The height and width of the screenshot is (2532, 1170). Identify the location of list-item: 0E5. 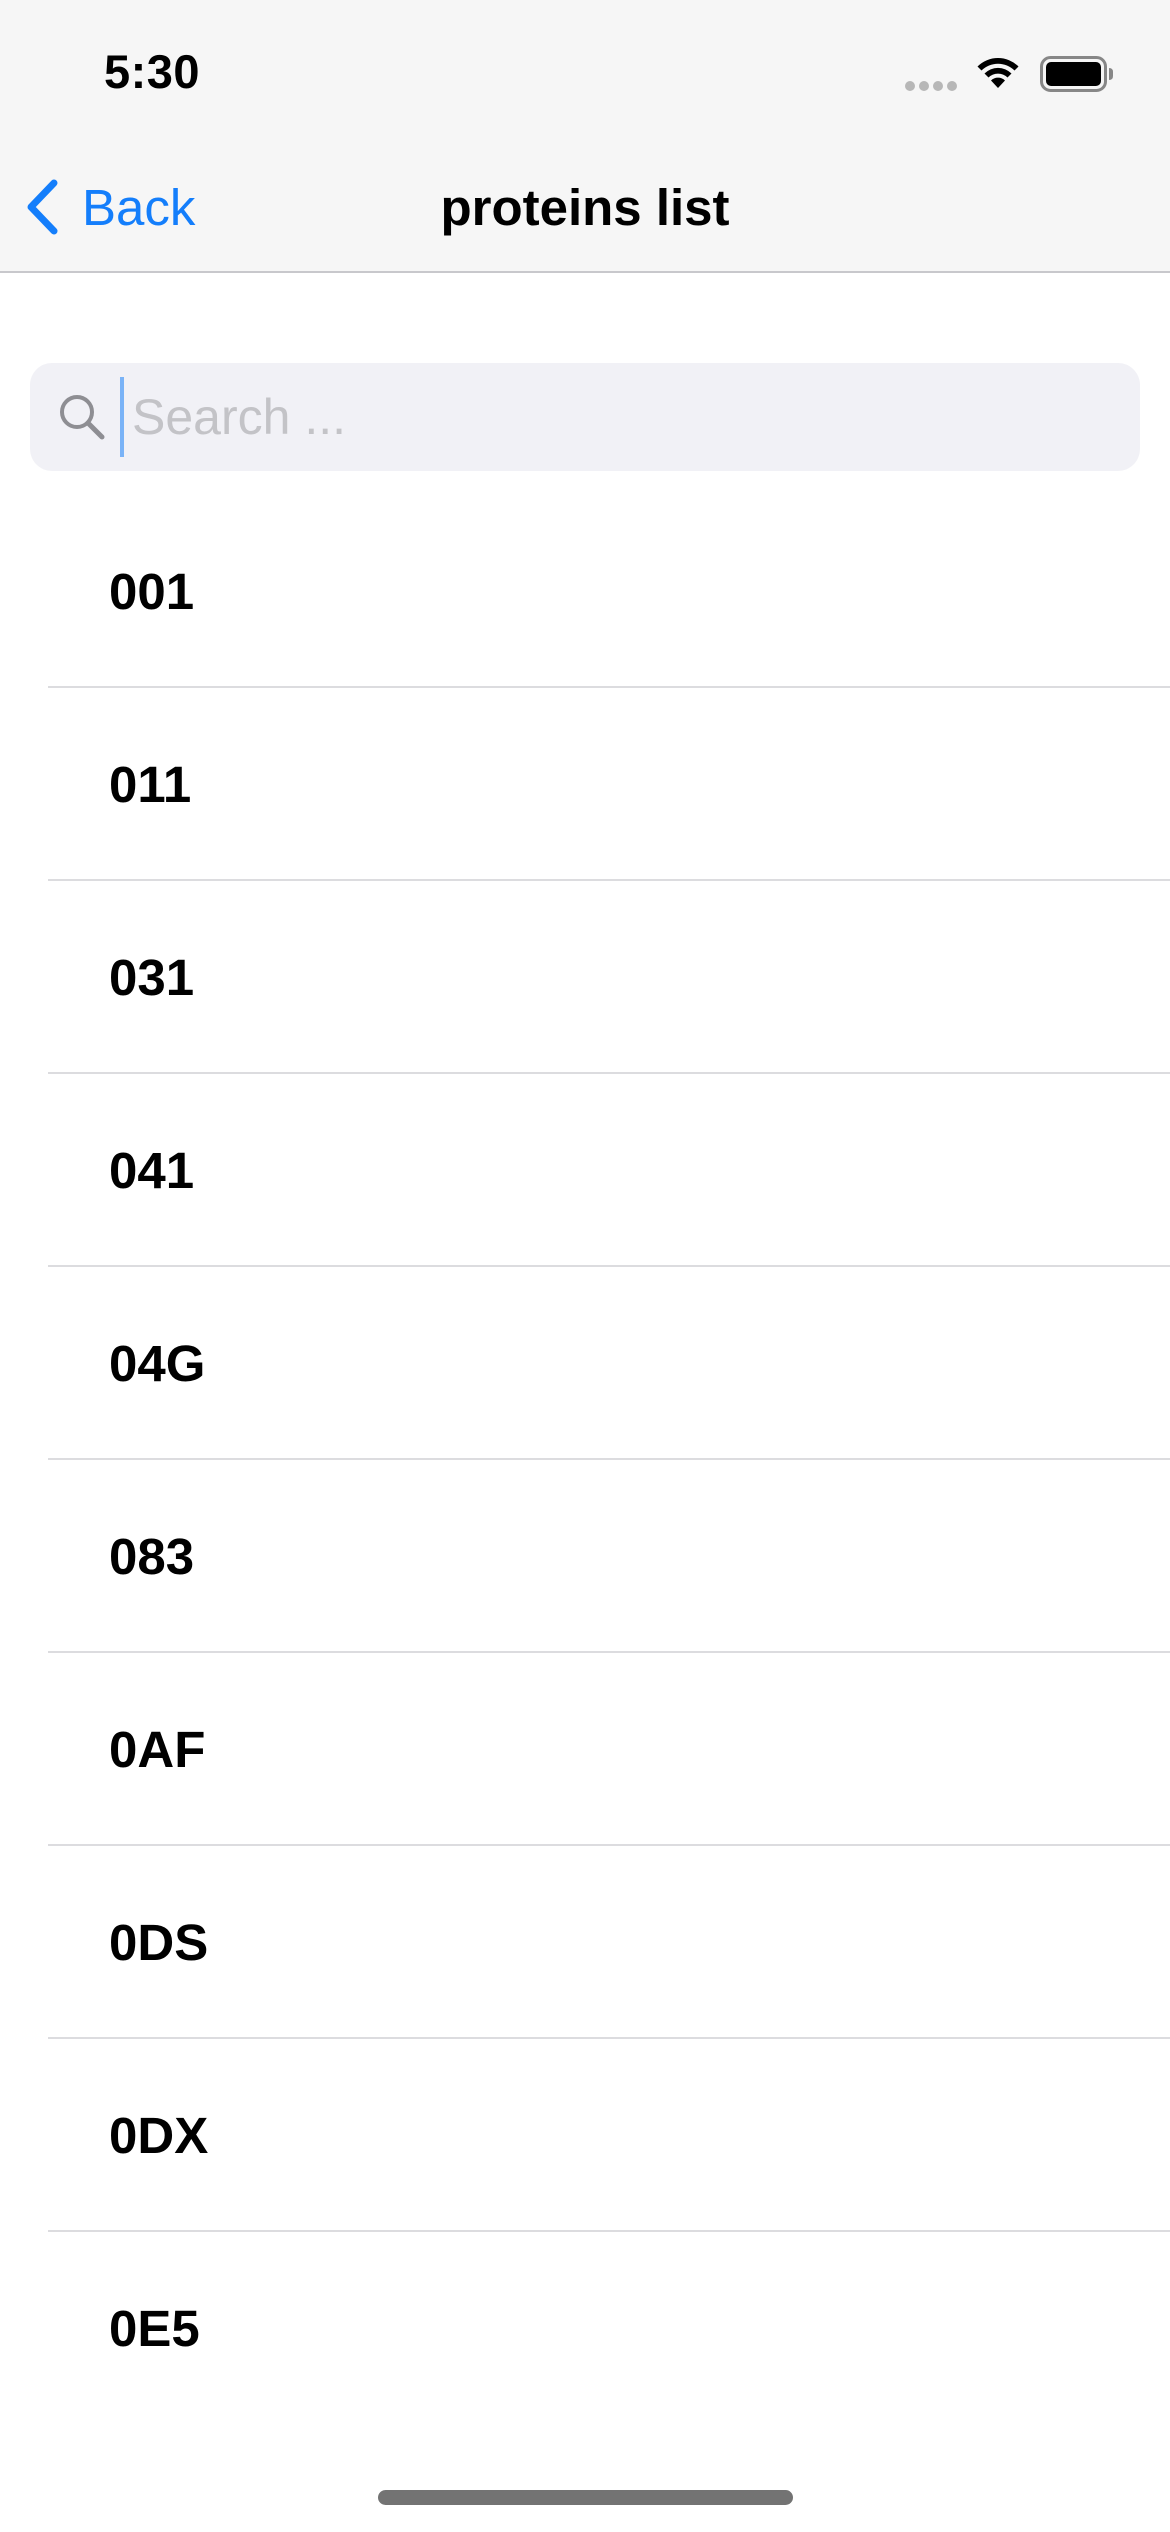
(585, 2328).